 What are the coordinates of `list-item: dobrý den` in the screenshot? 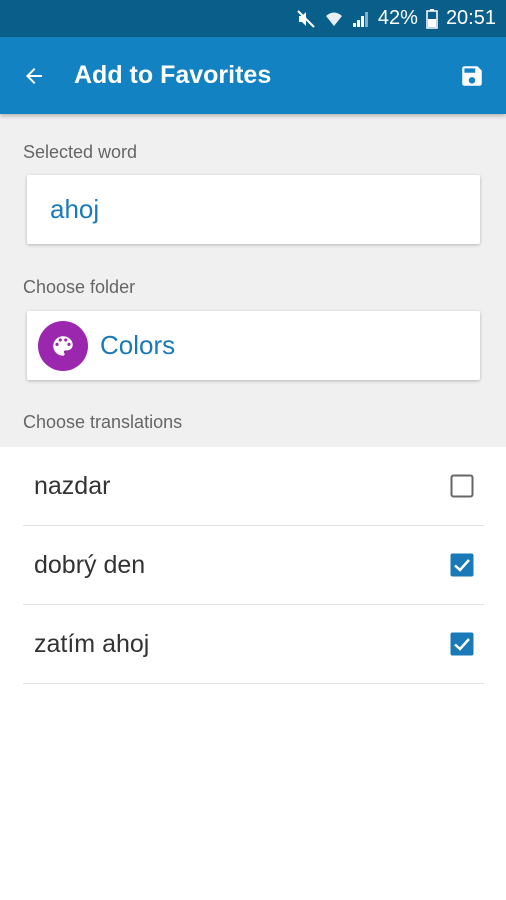 It's located at (253, 565).